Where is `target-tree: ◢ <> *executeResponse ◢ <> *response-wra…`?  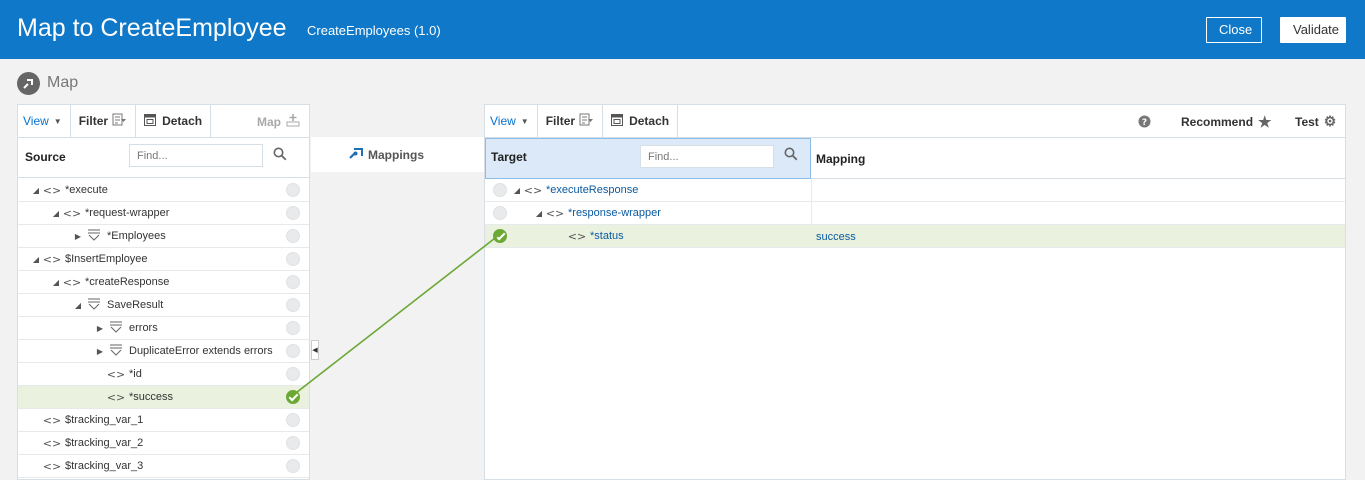
target-tree: ◢ <> *executeResponse ◢ <> *response-wra… is located at coordinates (915, 213).